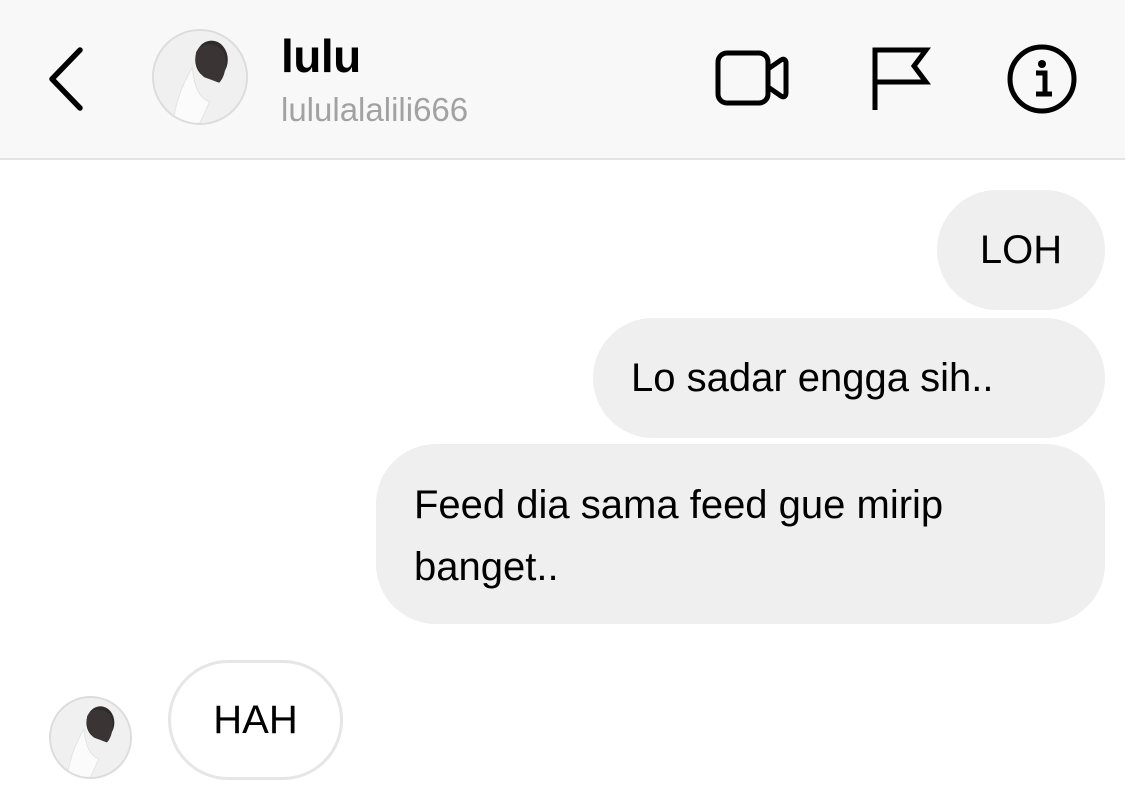 The height and width of the screenshot is (800, 1125). I want to click on report-flag-button, so click(902, 79).